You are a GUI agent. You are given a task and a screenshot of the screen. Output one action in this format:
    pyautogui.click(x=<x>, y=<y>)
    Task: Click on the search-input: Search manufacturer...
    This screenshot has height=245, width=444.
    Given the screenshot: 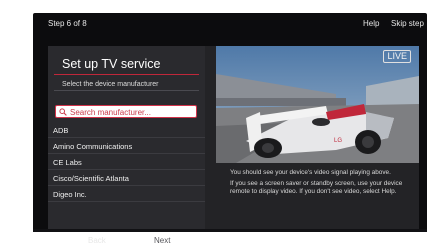 What is the action you would take?
    pyautogui.click(x=126, y=111)
    